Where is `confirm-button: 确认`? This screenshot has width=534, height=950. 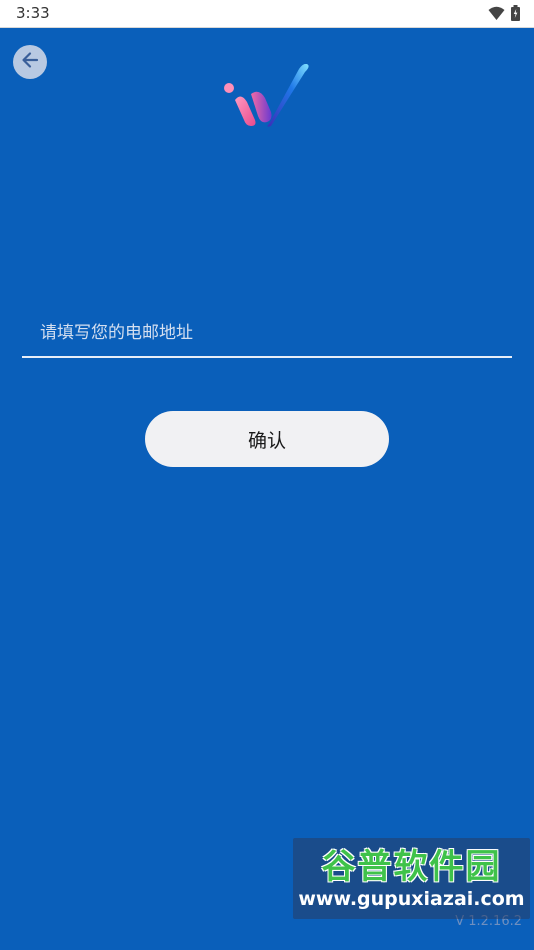 confirm-button: 确认 is located at coordinates (267, 439).